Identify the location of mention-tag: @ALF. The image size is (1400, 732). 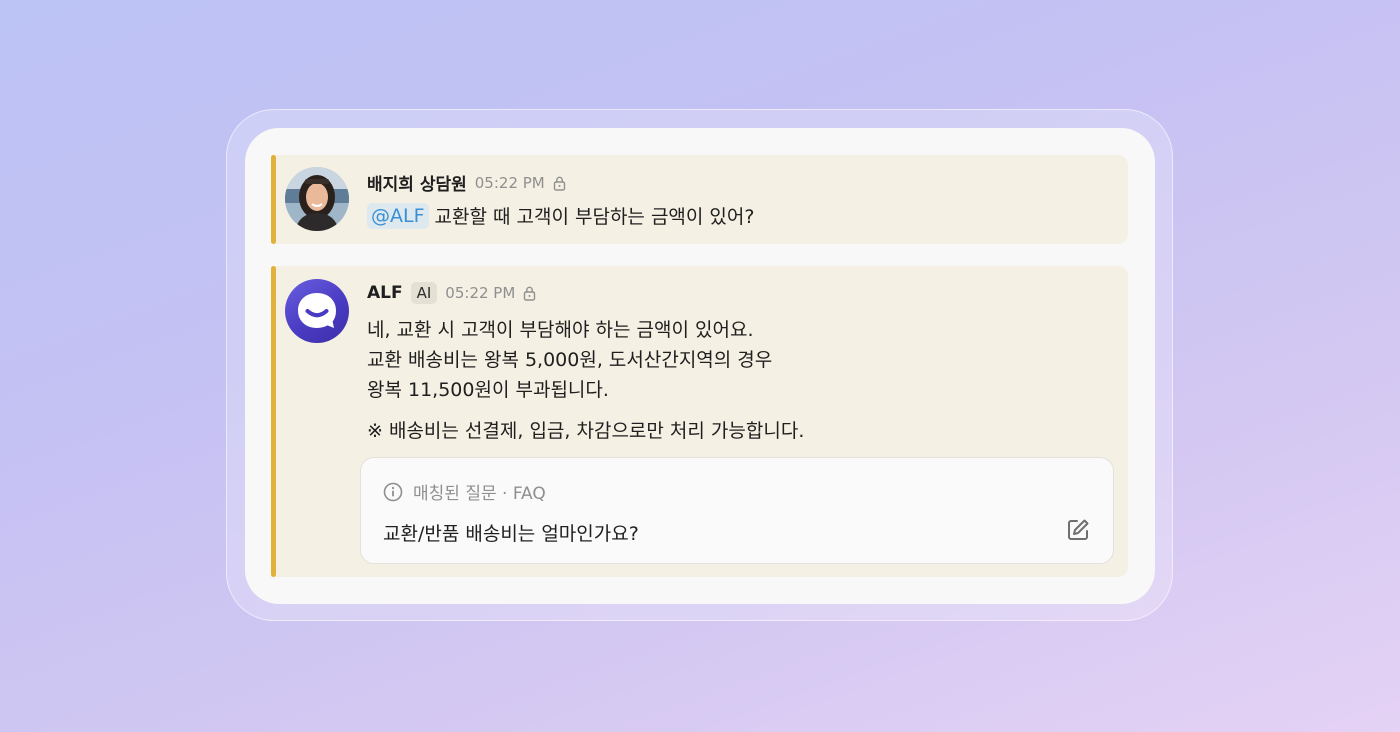
(398, 215).